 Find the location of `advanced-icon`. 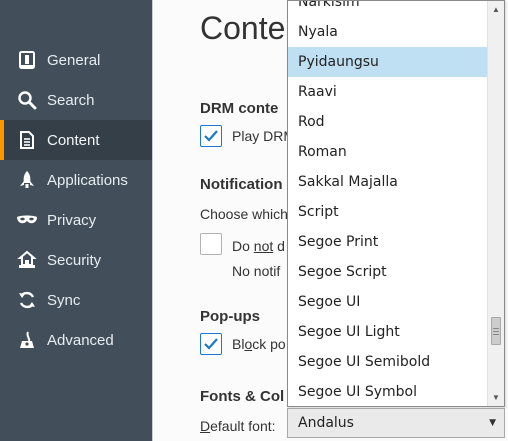

advanced-icon is located at coordinates (27, 340).